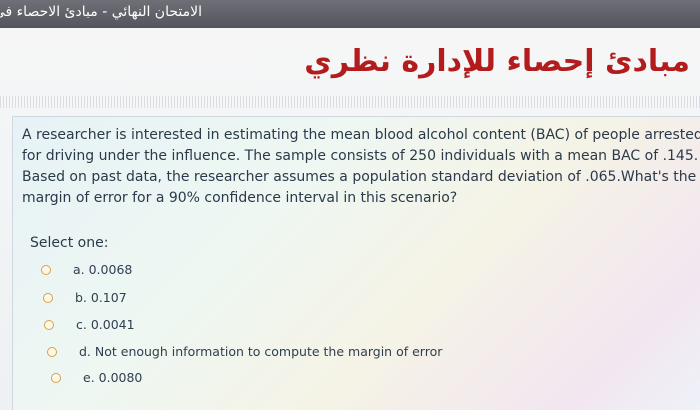 Image resolution: width=700 pixels, height=410 pixels. I want to click on answer-option-a: a. 0.0068, so click(86, 269).